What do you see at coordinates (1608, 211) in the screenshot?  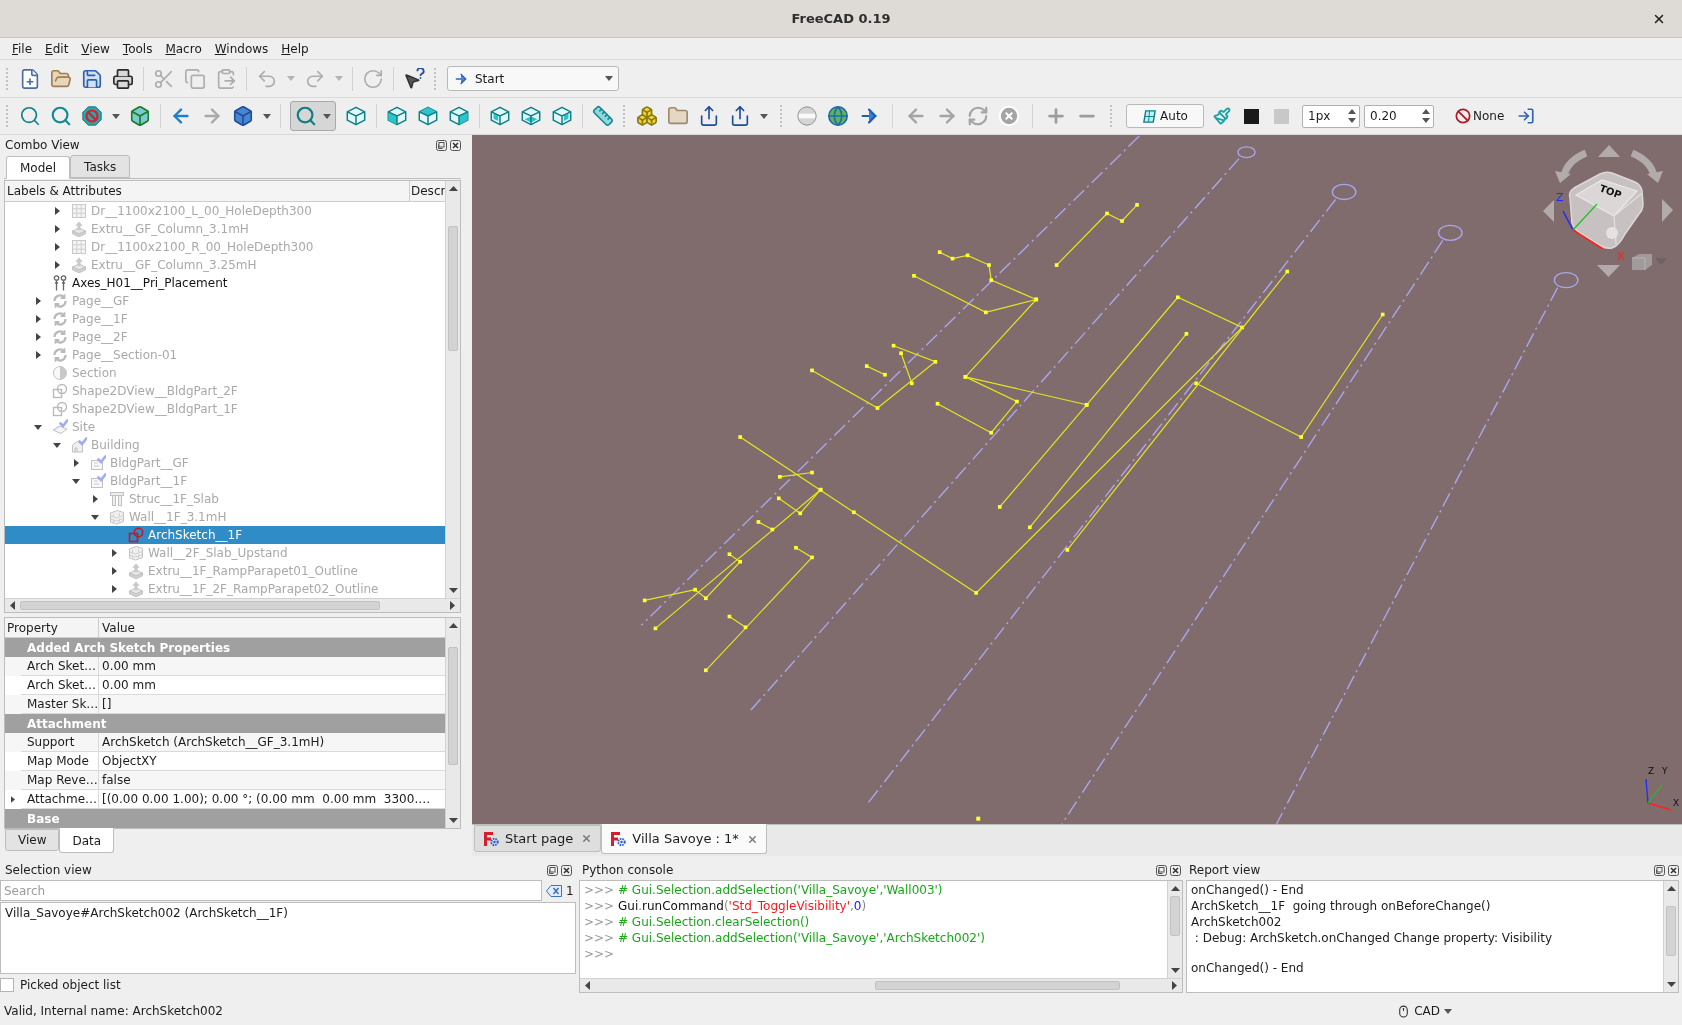 I see `navigation-cube-drawing` at bounding box center [1608, 211].